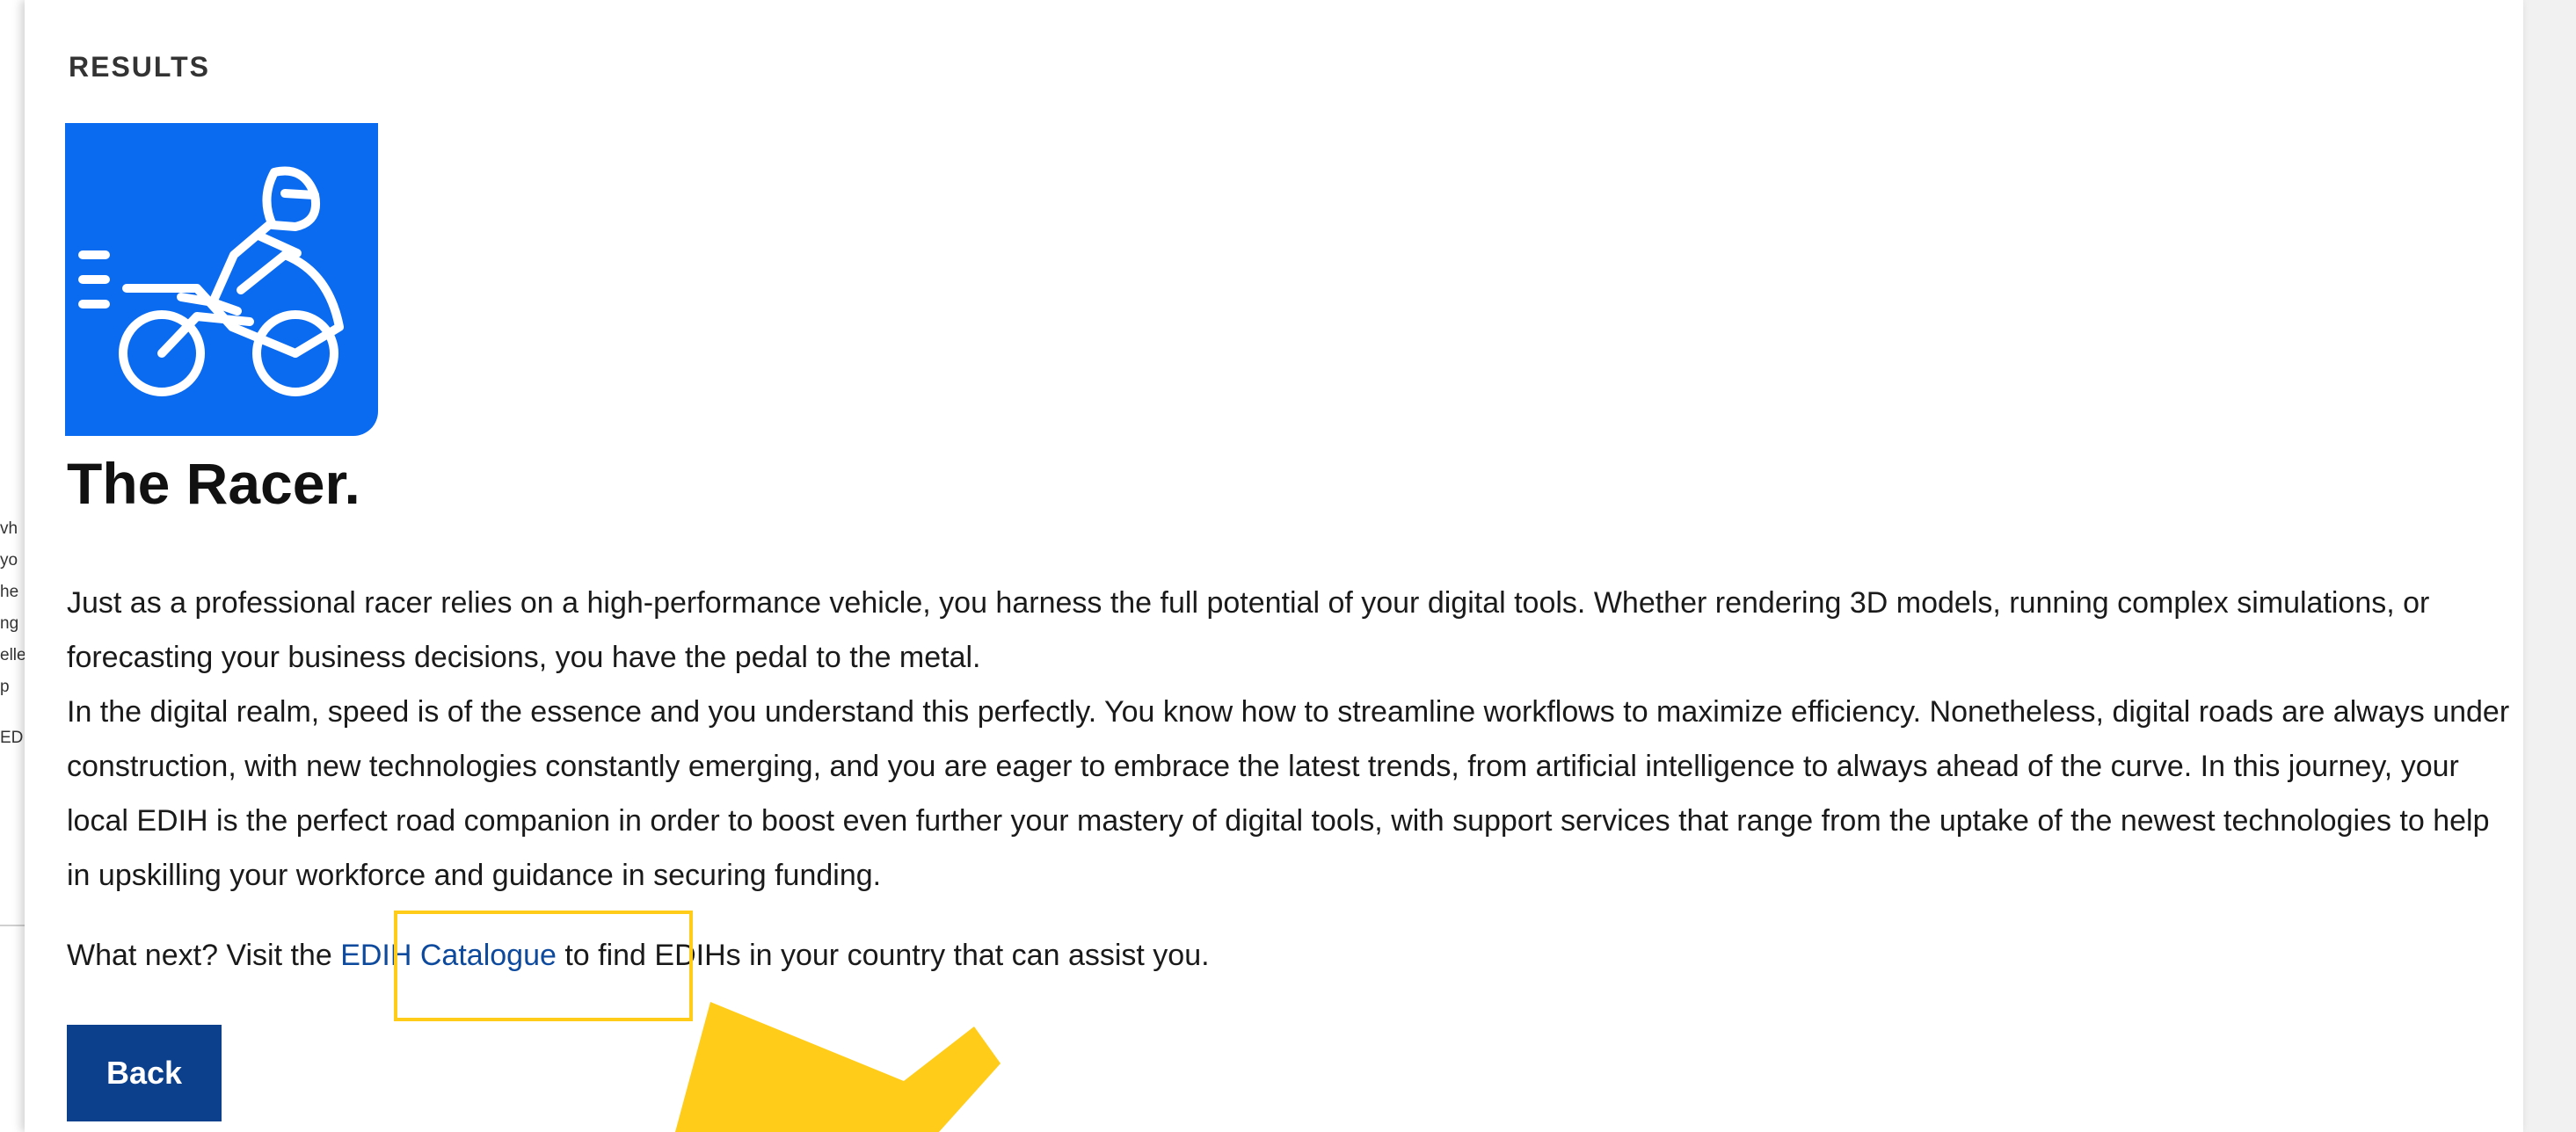 This screenshot has width=2576, height=1132. I want to click on pointer-arrow-icon, so click(838, 1067).